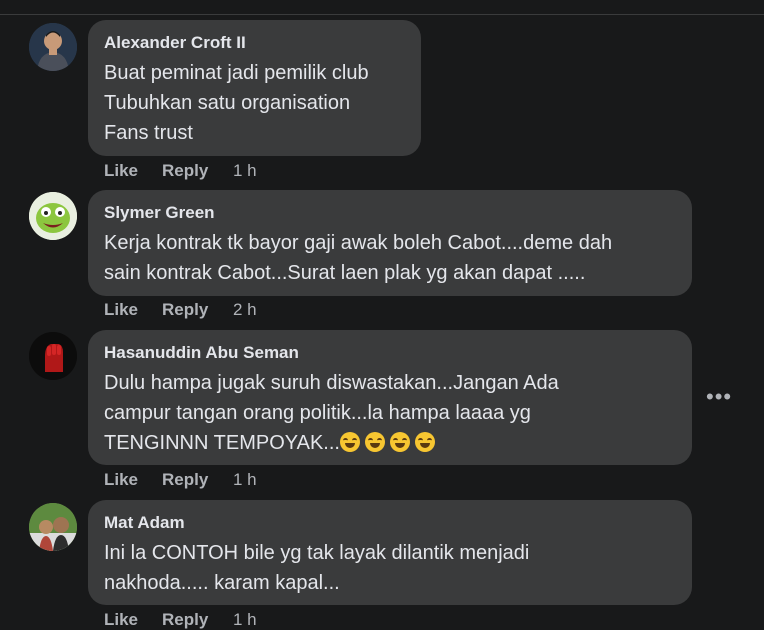  Describe the element at coordinates (390, 213) in the screenshot. I see `comment-author: Slymer Green` at that location.